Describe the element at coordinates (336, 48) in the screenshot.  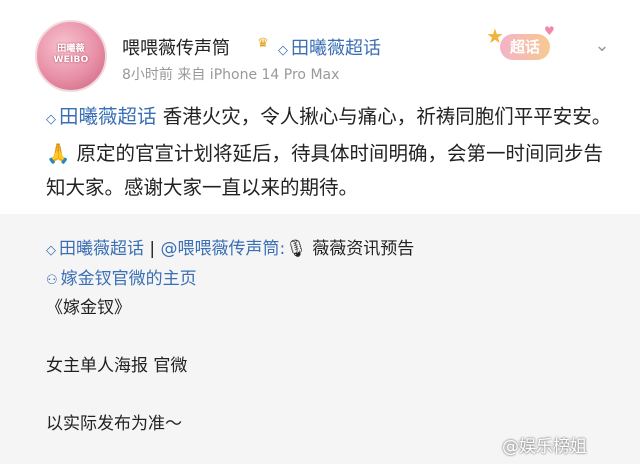
I see `topic-link-label: 田曦薇超话` at that location.